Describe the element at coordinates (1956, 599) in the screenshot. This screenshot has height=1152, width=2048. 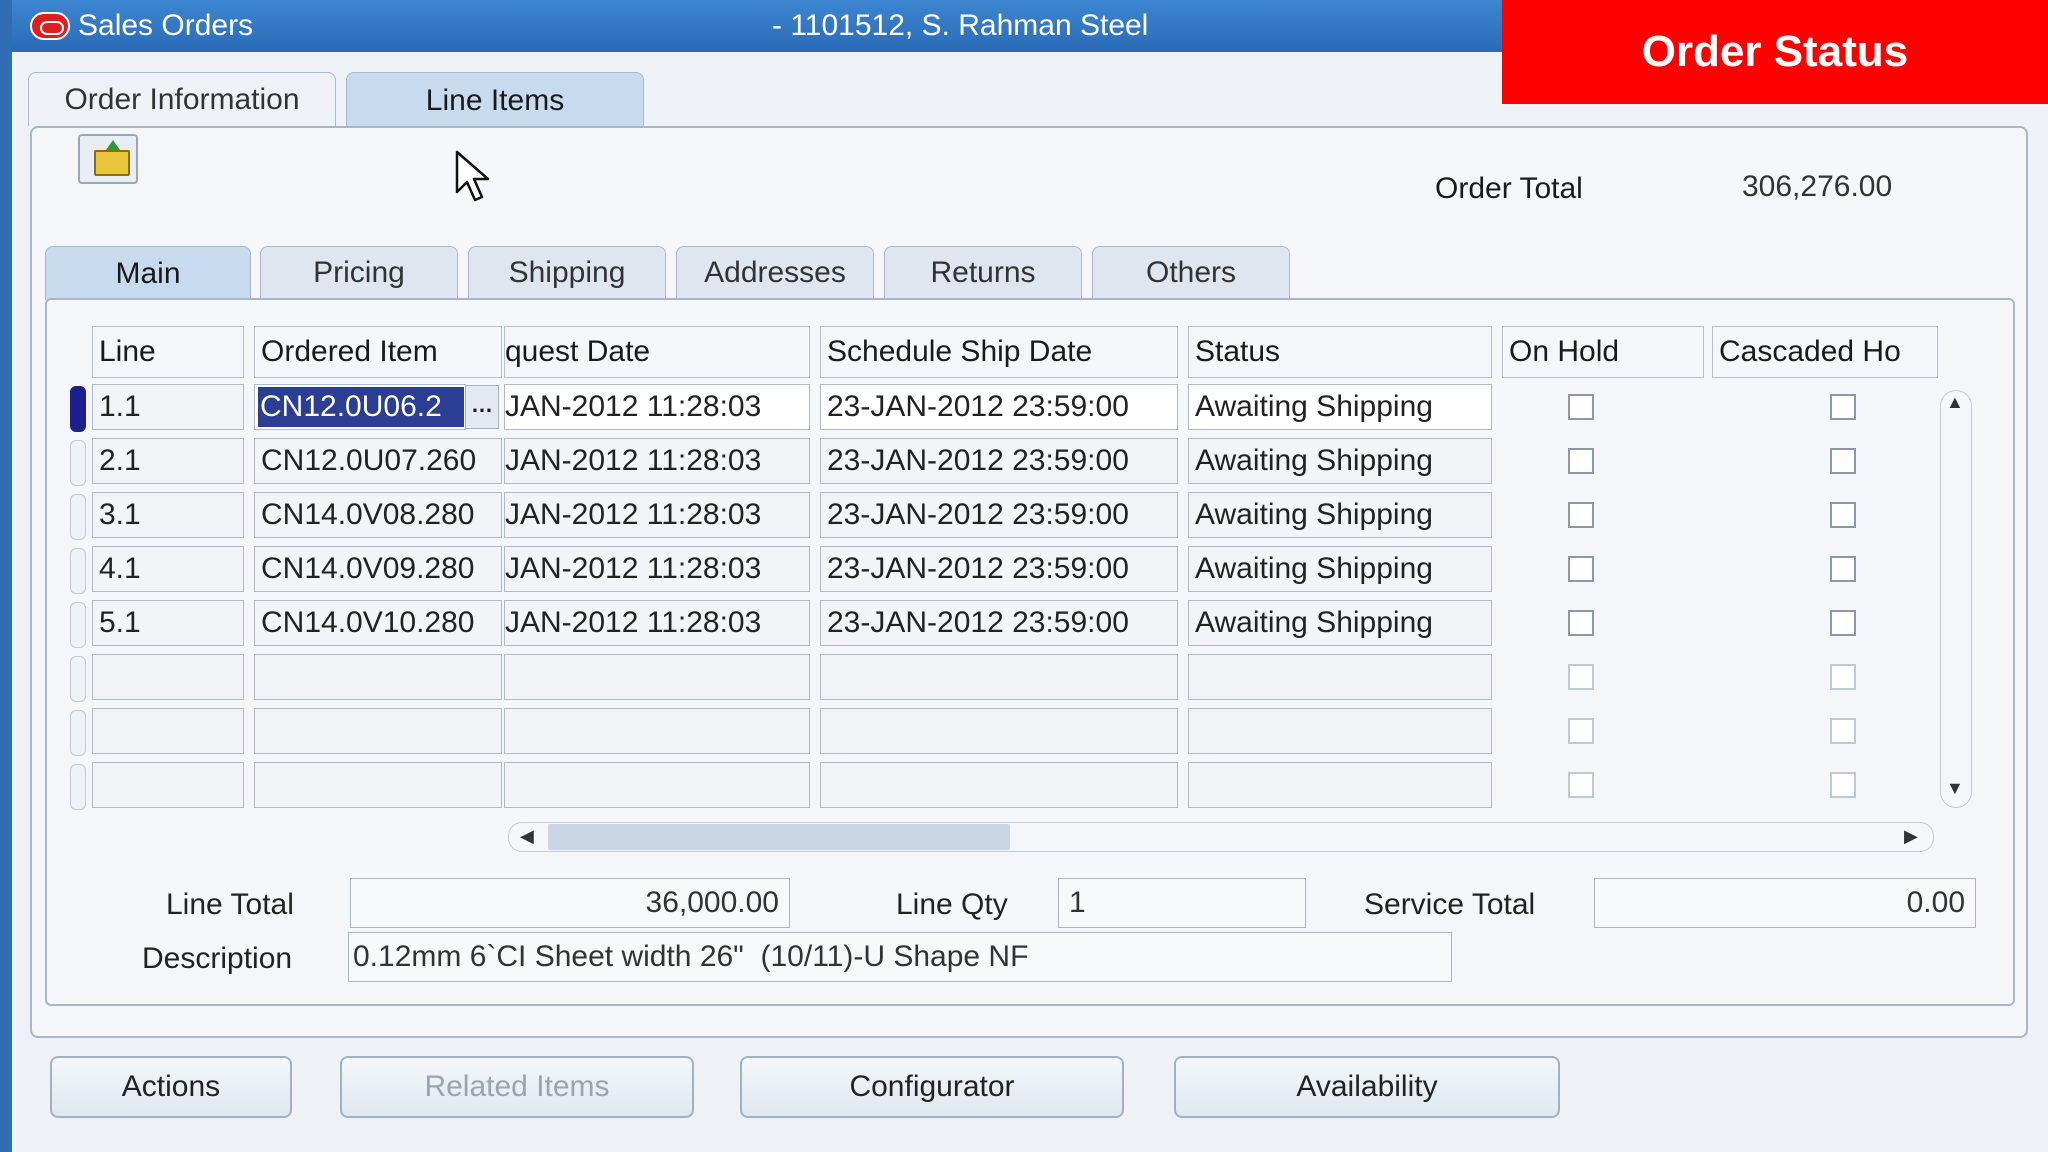
I see `vertical-scrollbar` at that location.